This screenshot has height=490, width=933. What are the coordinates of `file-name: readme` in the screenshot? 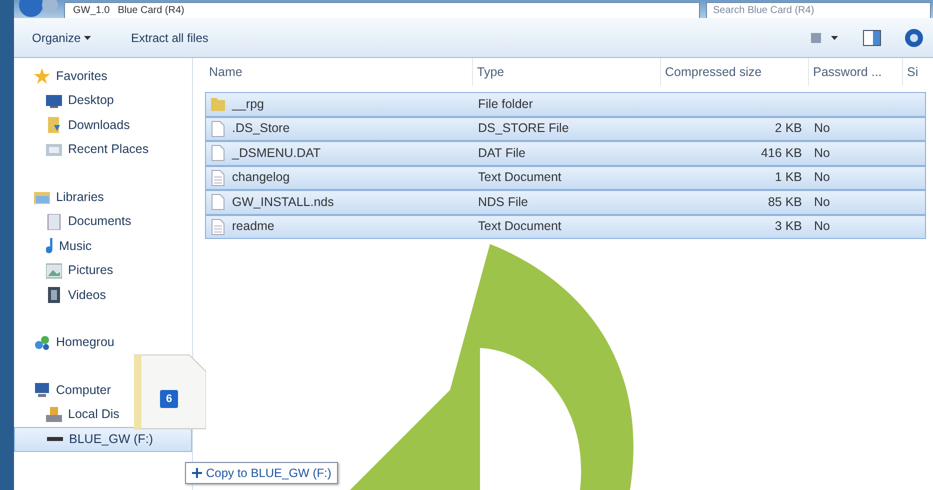 It's located at (253, 227).